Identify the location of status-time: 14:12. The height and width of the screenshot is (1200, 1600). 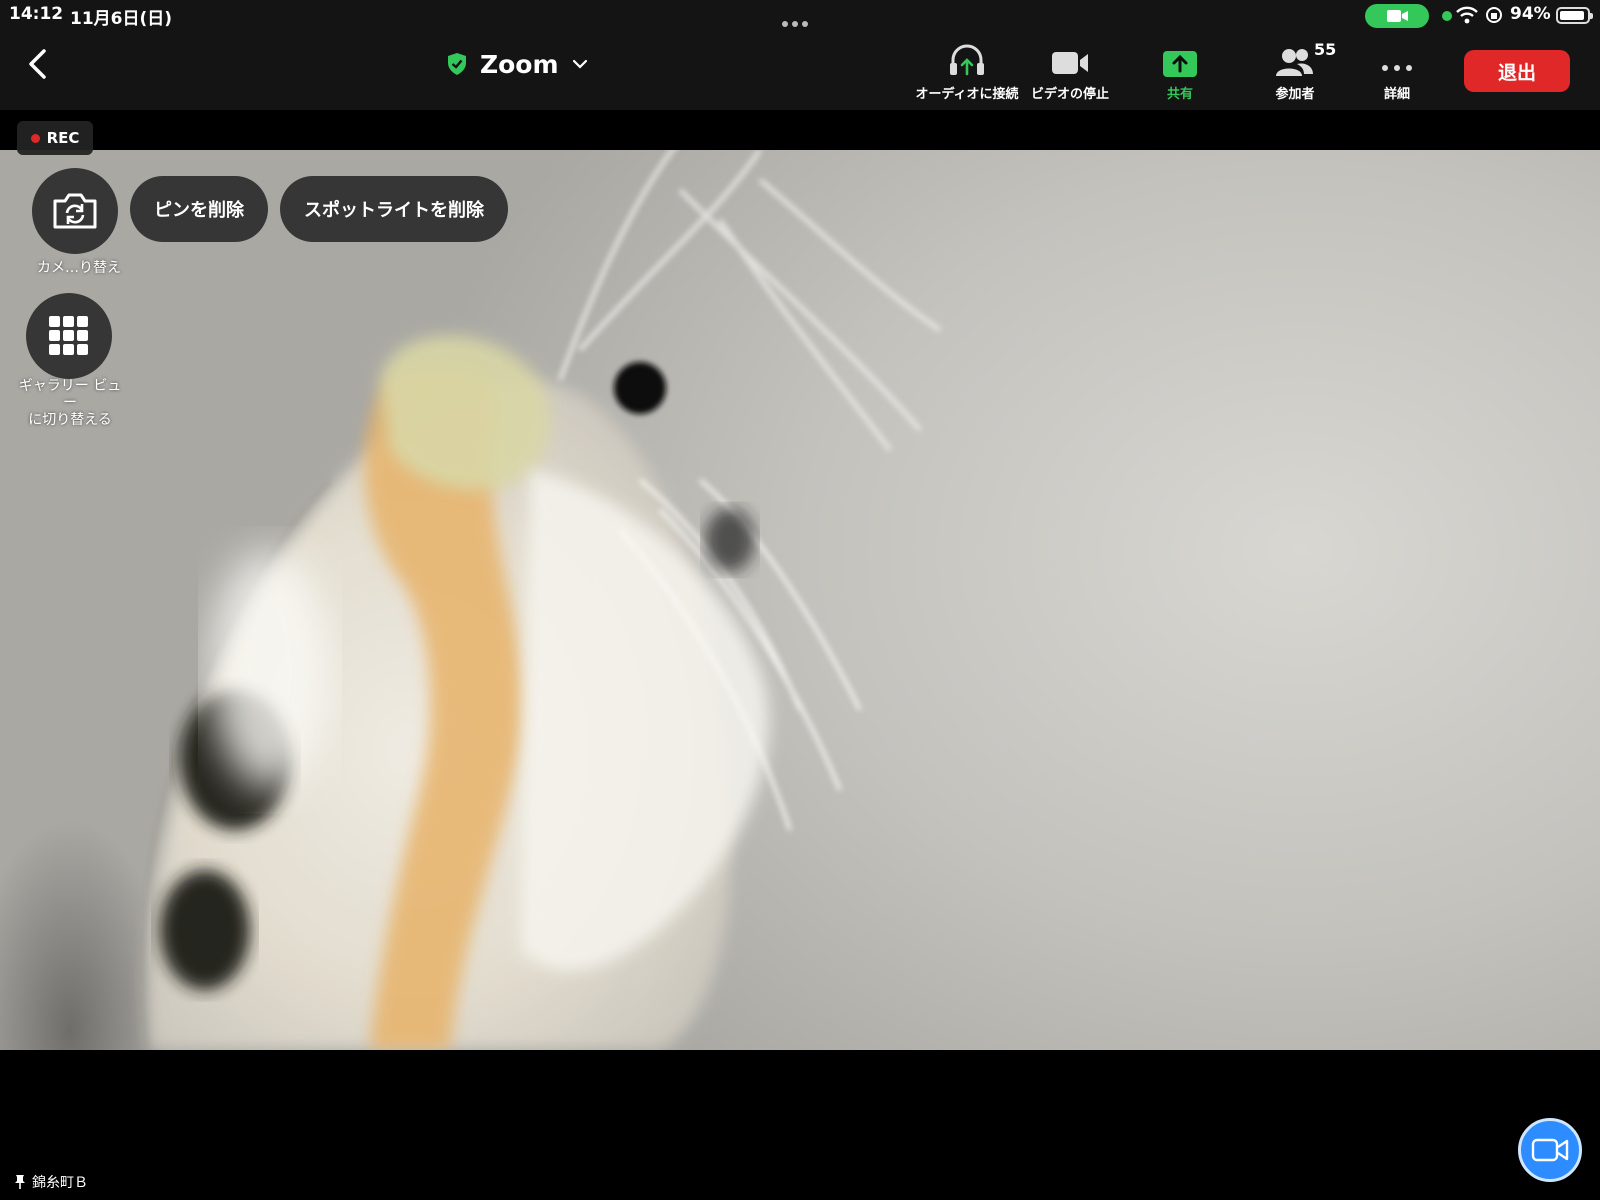
(36, 14).